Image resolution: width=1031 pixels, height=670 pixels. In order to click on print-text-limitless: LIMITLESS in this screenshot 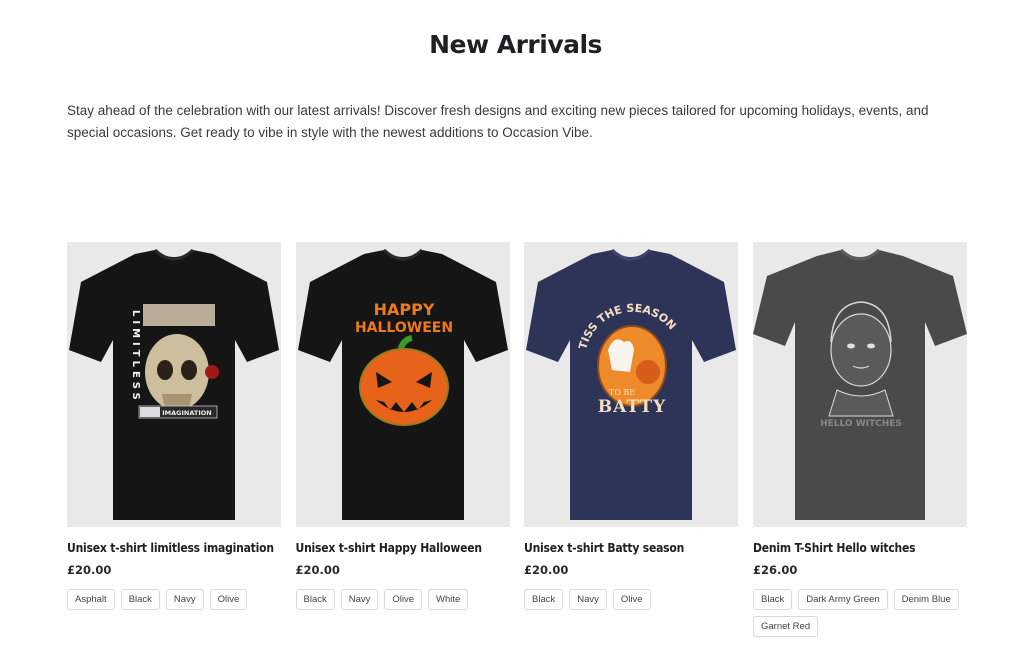, I will do `click(135, 357)`.